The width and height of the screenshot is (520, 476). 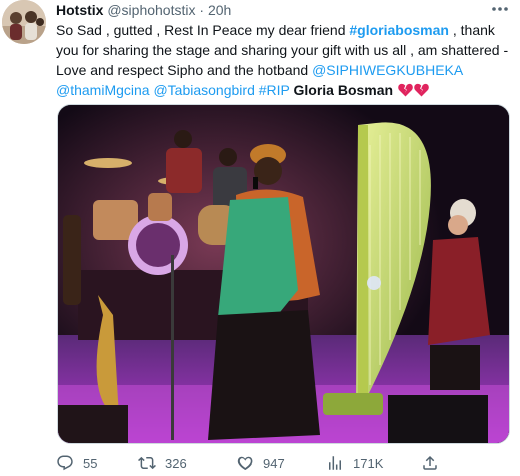 What do you see at coordinates (387, 70) in the screenshot?
I see `mention-link: @SIPHIWEGKUBHEKA` at bounding box center [387, 70].